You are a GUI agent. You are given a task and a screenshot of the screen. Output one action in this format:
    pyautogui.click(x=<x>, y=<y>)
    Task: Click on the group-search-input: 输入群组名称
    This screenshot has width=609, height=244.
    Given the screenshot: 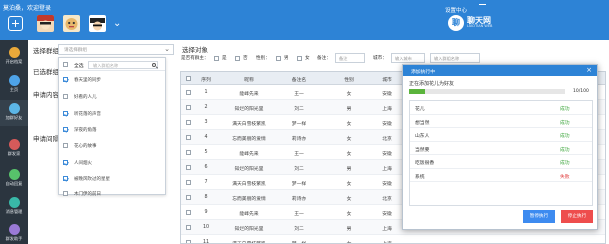 What is the action you would take?
    pyautogui.click(x=123, y=65)
    